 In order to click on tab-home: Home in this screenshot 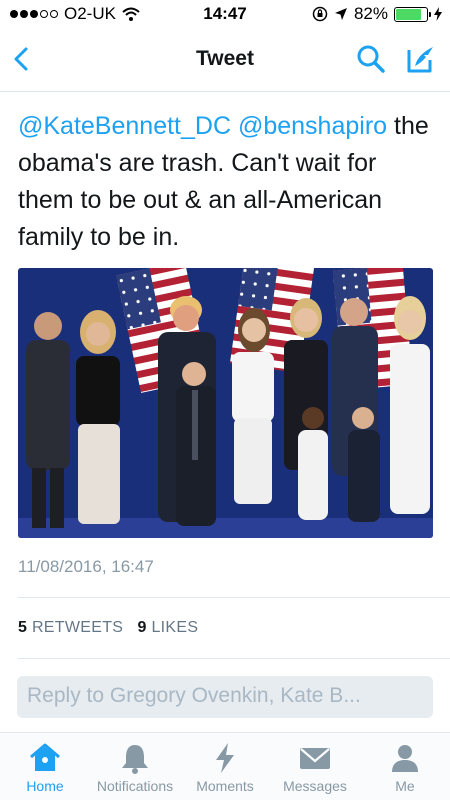, I will do `click(45, 766)`.